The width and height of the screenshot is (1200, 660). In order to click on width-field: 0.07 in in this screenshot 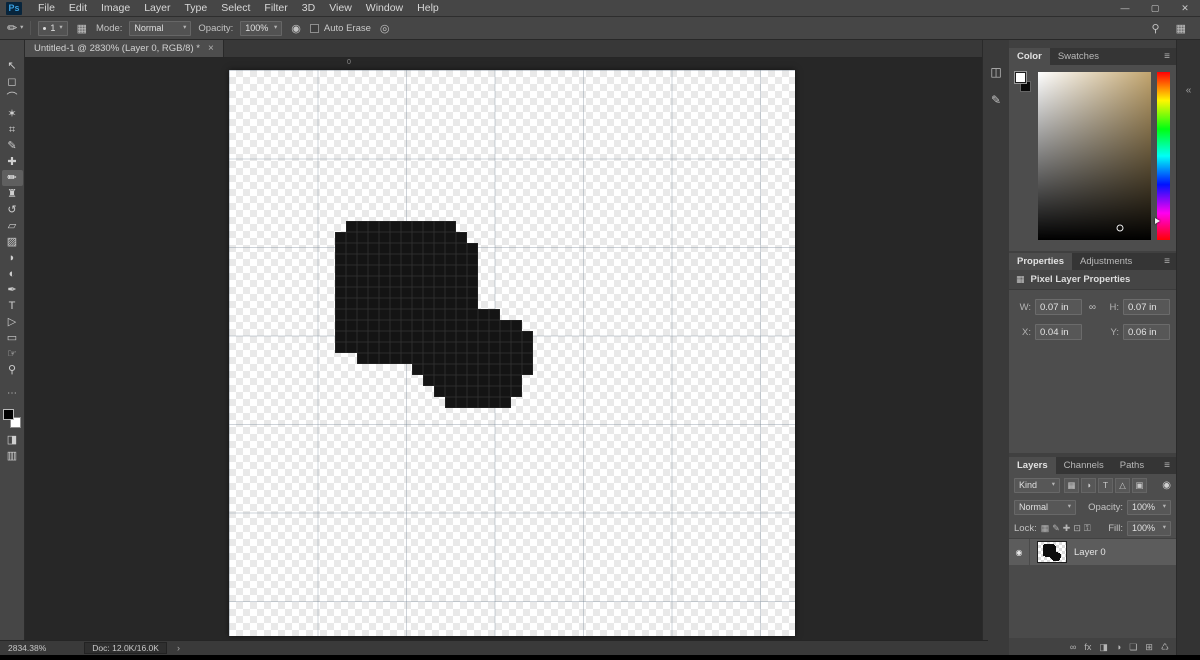, I will do `click(1058, 307)`.